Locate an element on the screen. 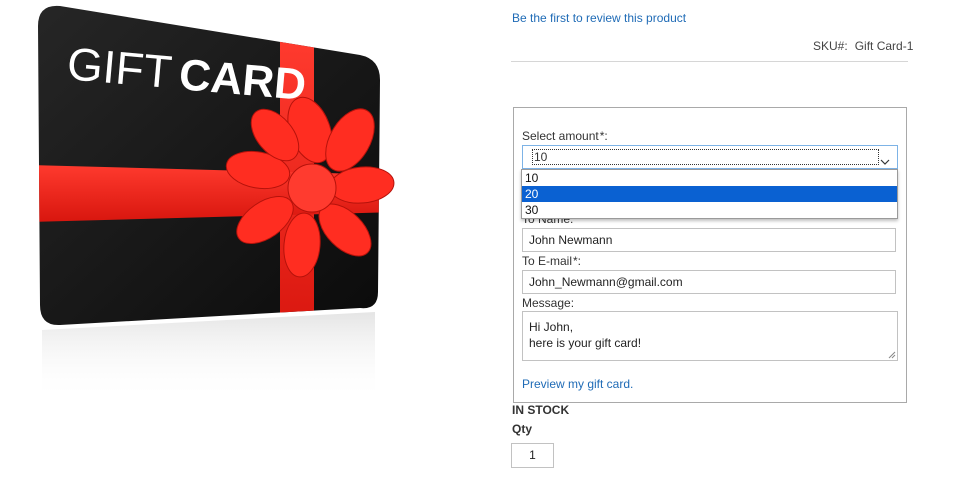  card-title-light: GIFT is located at coordinates (119, 67).